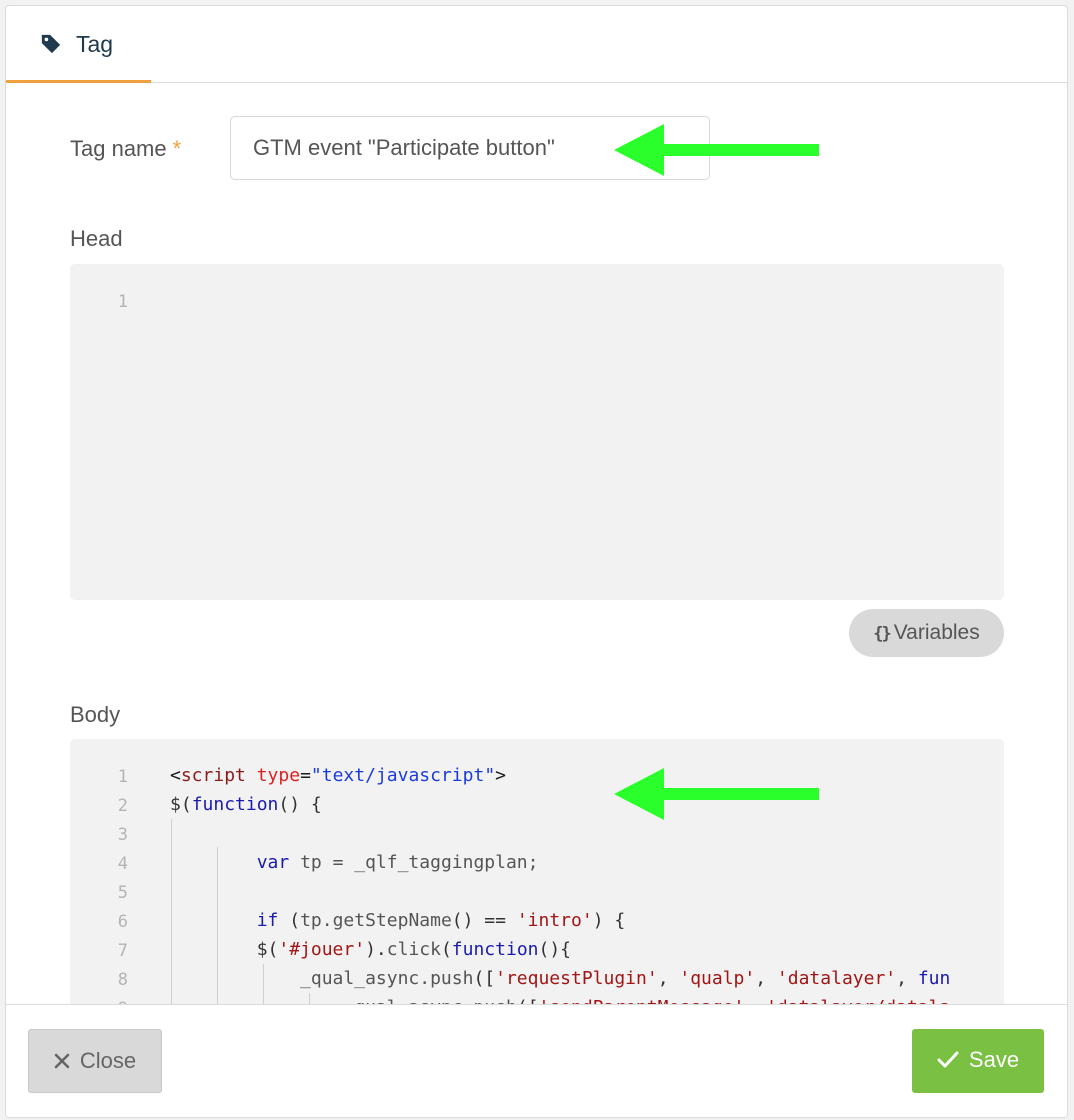 The width and height of the screenshot is (1074, 1120). Describe the element at coordinates (122, 864) in the screenshot. I see `line-number: 4` at that location.